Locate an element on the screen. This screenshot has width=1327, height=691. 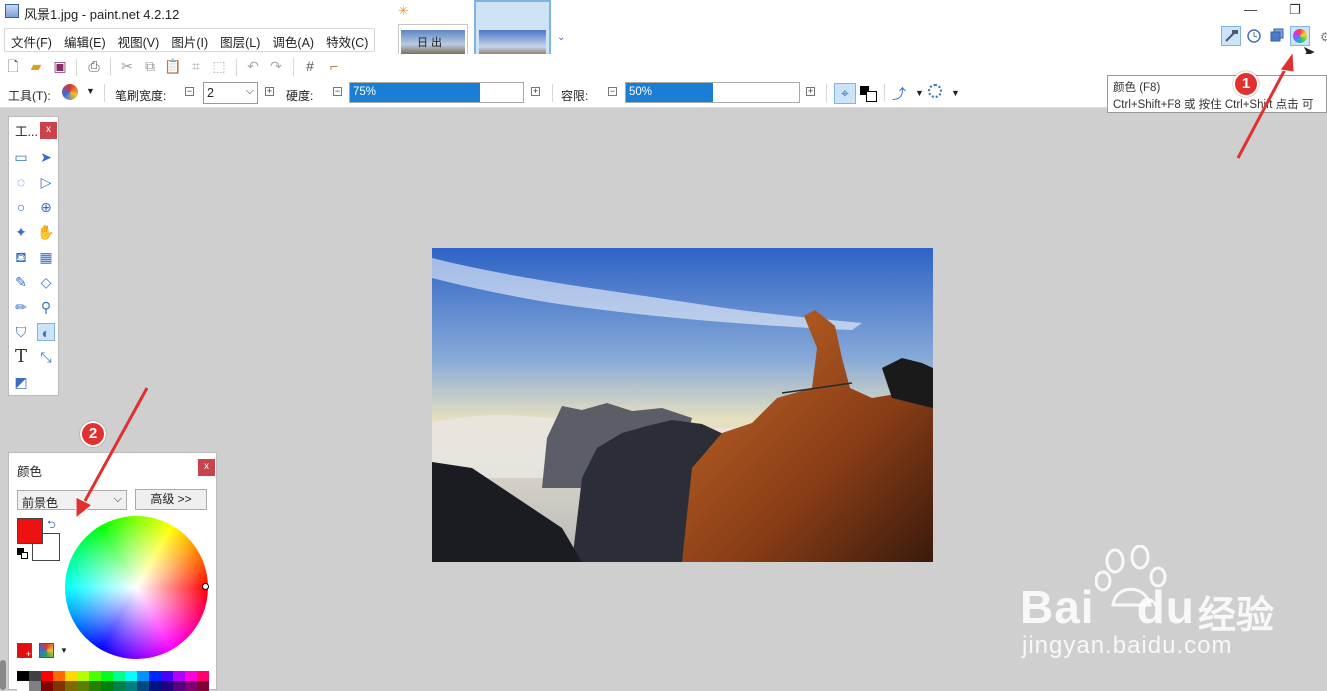
brush-width-increase-button: + is located at coordinates (269, 91).